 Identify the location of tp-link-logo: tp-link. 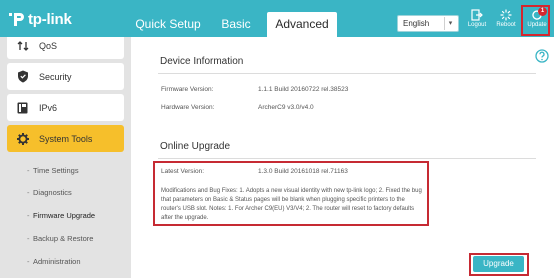
(39, 19).